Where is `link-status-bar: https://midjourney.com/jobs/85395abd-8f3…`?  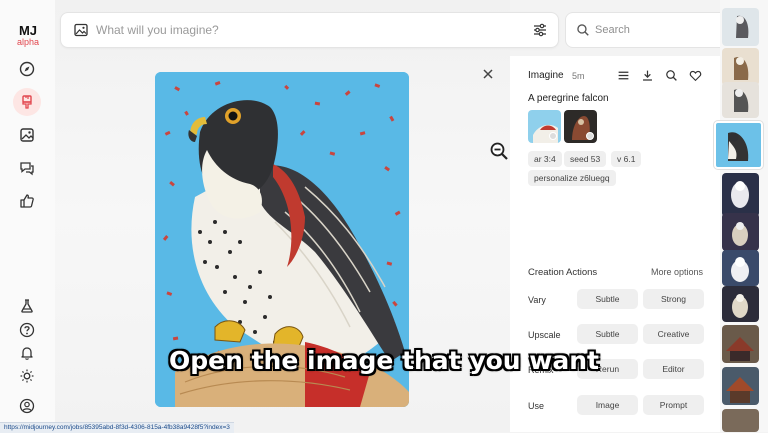
link-status-bar: https://midjourney.com/jobs/85395abd-8f3… is located at coordinates (117, 427).